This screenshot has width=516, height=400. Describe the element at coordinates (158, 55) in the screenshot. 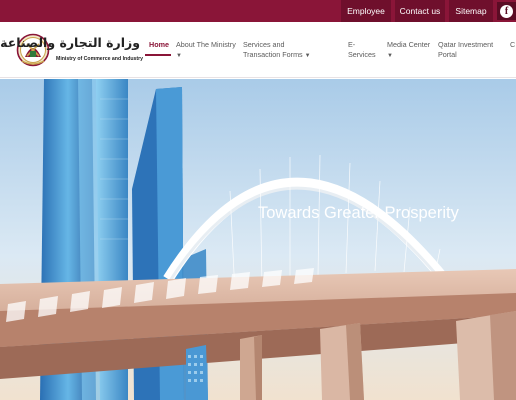

I see `active-nav-indicator` at that location.